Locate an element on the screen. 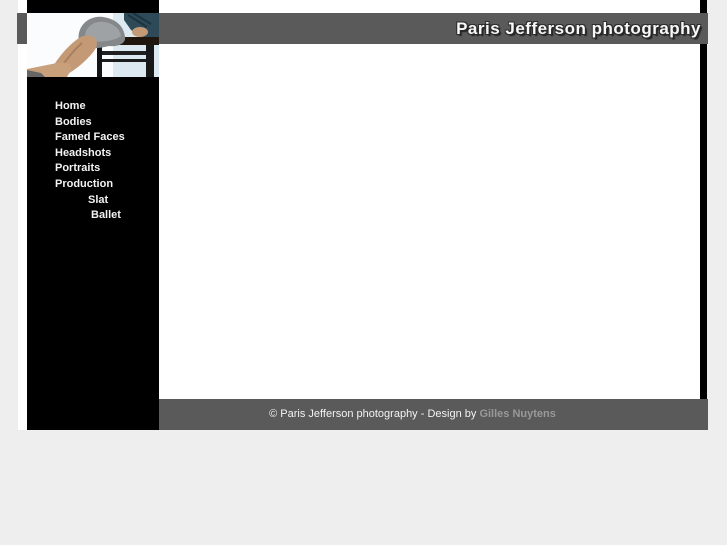 Image resolution: width=727 pixels, height=545 pixels. menu-row: Slat is located at coordinates (93, 200).